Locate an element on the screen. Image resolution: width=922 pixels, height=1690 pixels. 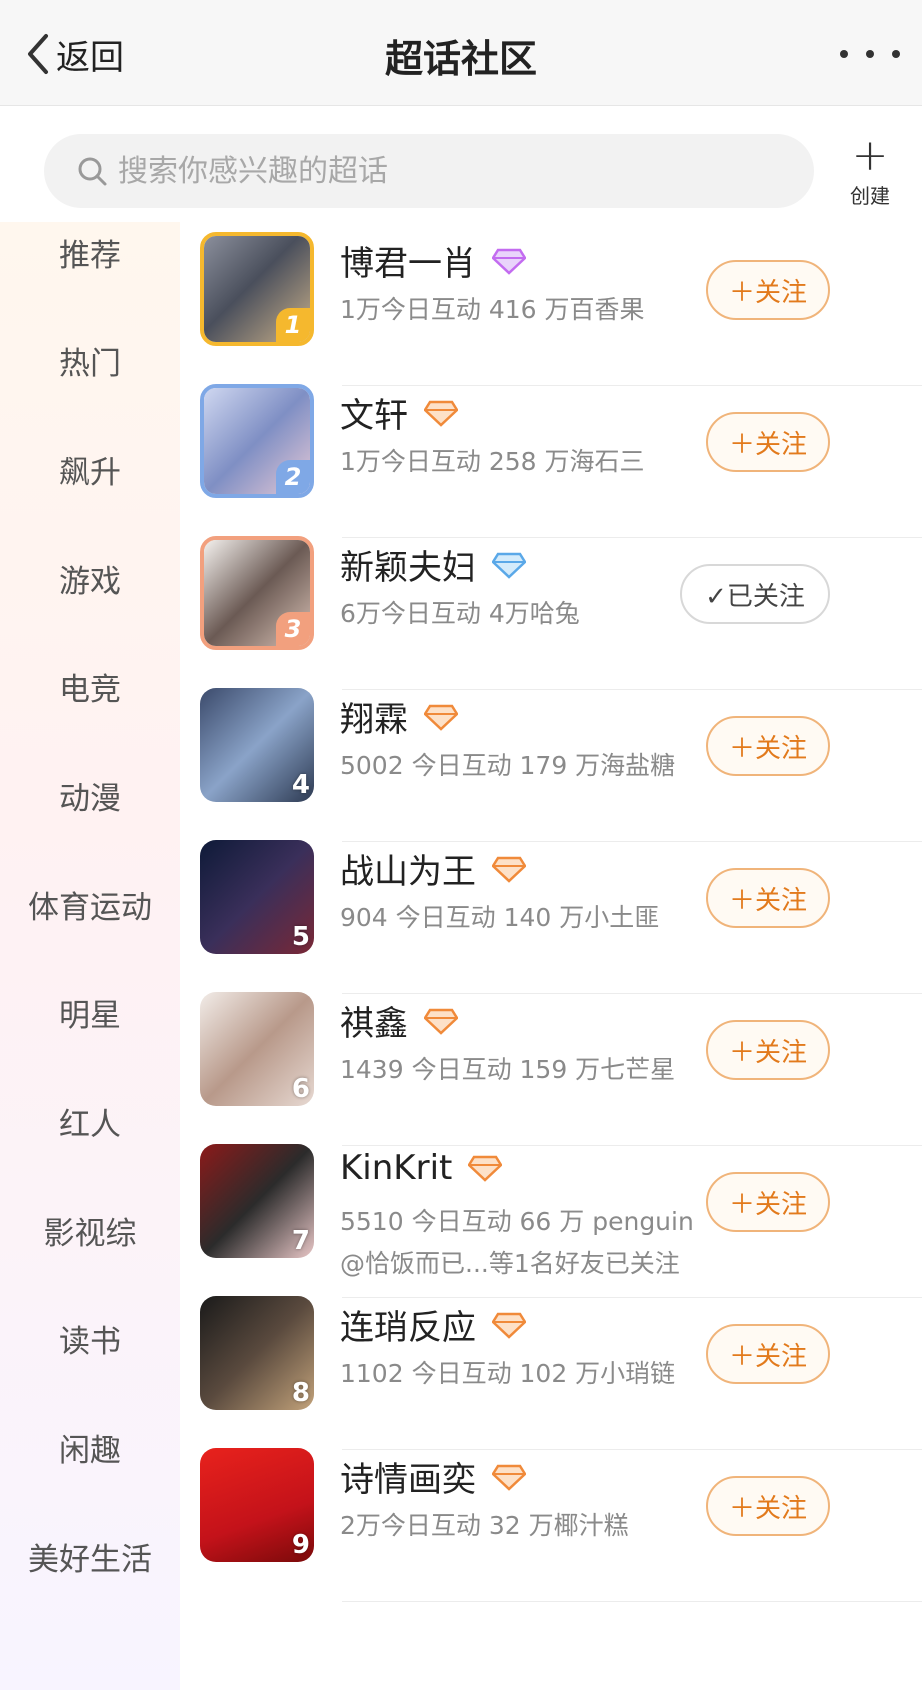
topic-stats: 1万今日互动 416 万百香果 is located at coordinates (492, 309).